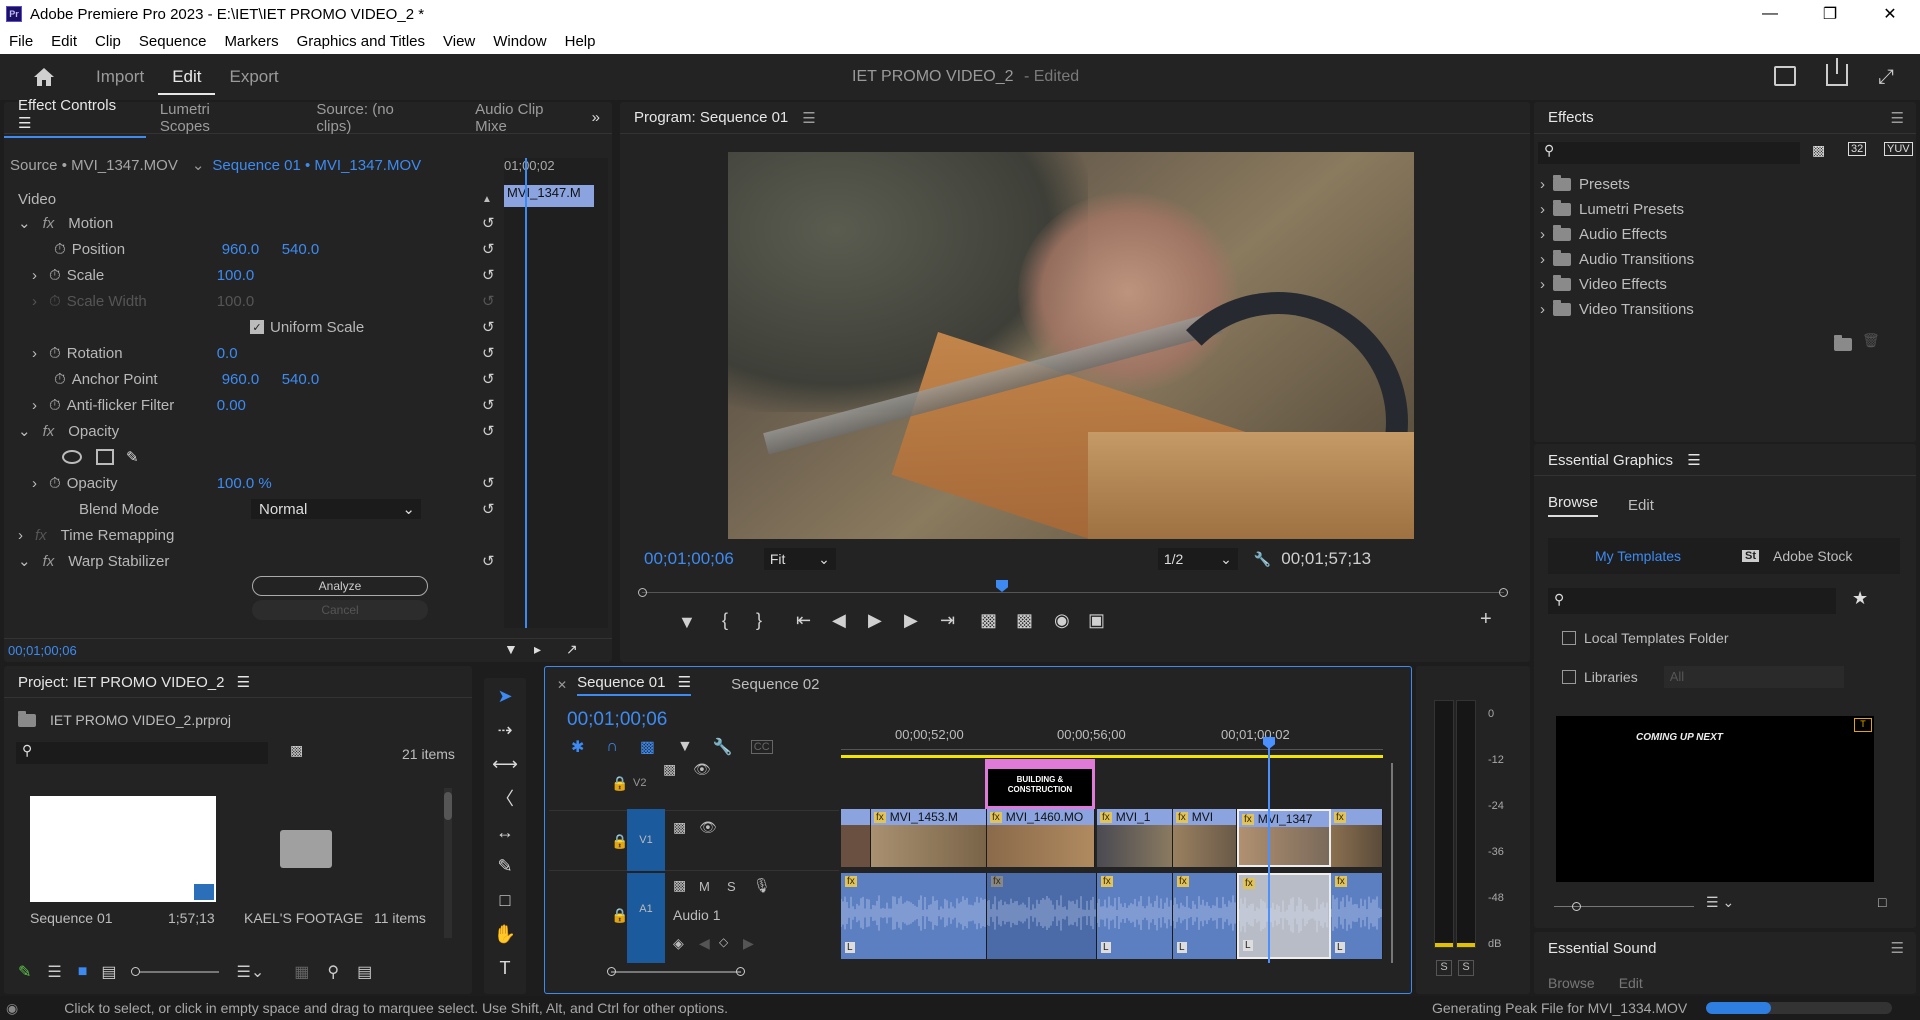 The height and width of the screenshot is (1020, 1920). What do you see at coordinates (1073, 590) in the screenshot?
I see `program-scrub-bar` at bounding box center [1073, 590].